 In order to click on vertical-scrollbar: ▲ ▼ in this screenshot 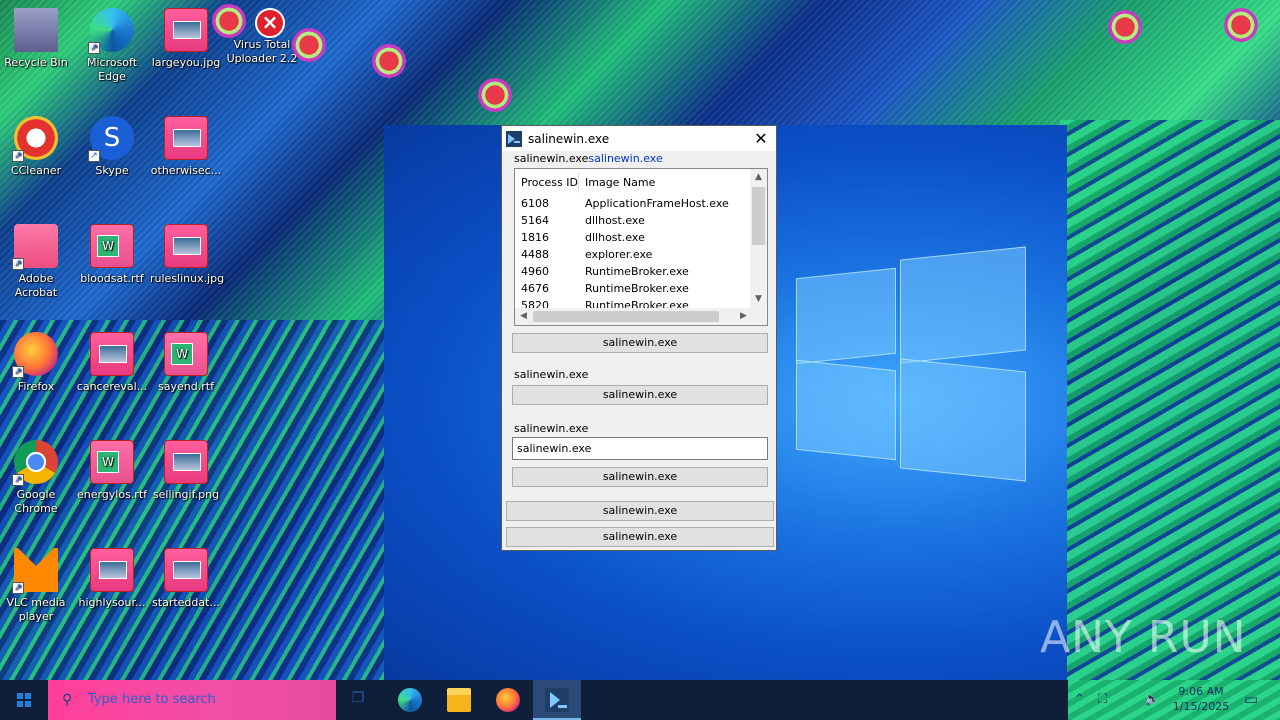, I will do `click(758, 239)`.